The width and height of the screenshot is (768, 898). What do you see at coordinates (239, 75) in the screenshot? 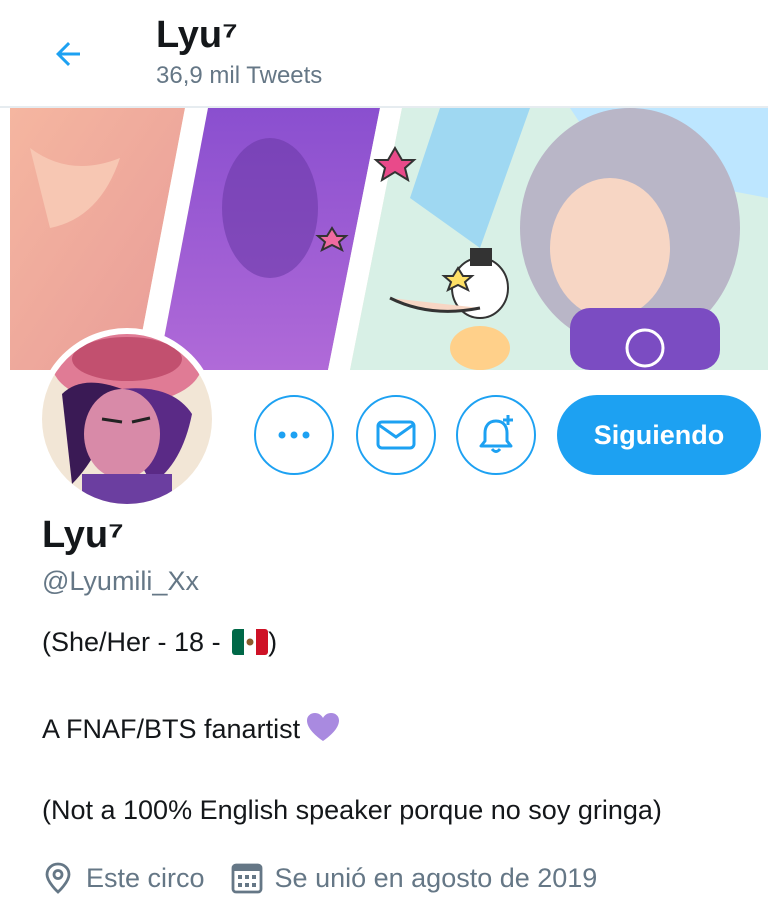
I see `header-tweet-count: 36,9 mil Tweets` at bounding box center [239, 75].